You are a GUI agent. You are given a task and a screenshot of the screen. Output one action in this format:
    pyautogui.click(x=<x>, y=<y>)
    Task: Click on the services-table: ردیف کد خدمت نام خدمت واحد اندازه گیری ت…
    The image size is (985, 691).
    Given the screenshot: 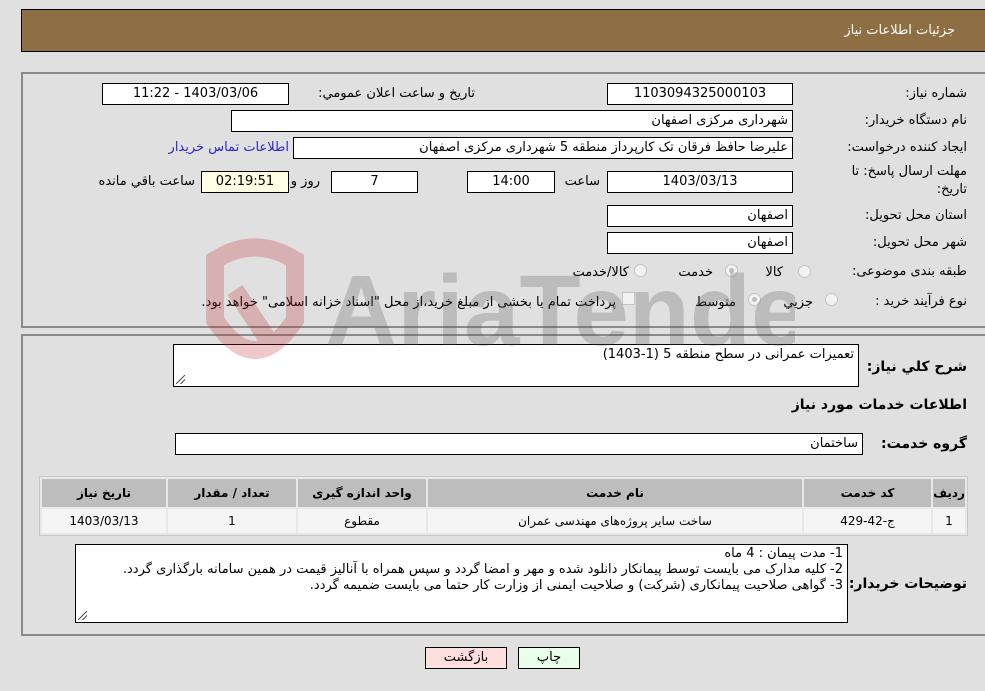 What is the action you would take?
    pyautogui.click(x=503, y=506)
    